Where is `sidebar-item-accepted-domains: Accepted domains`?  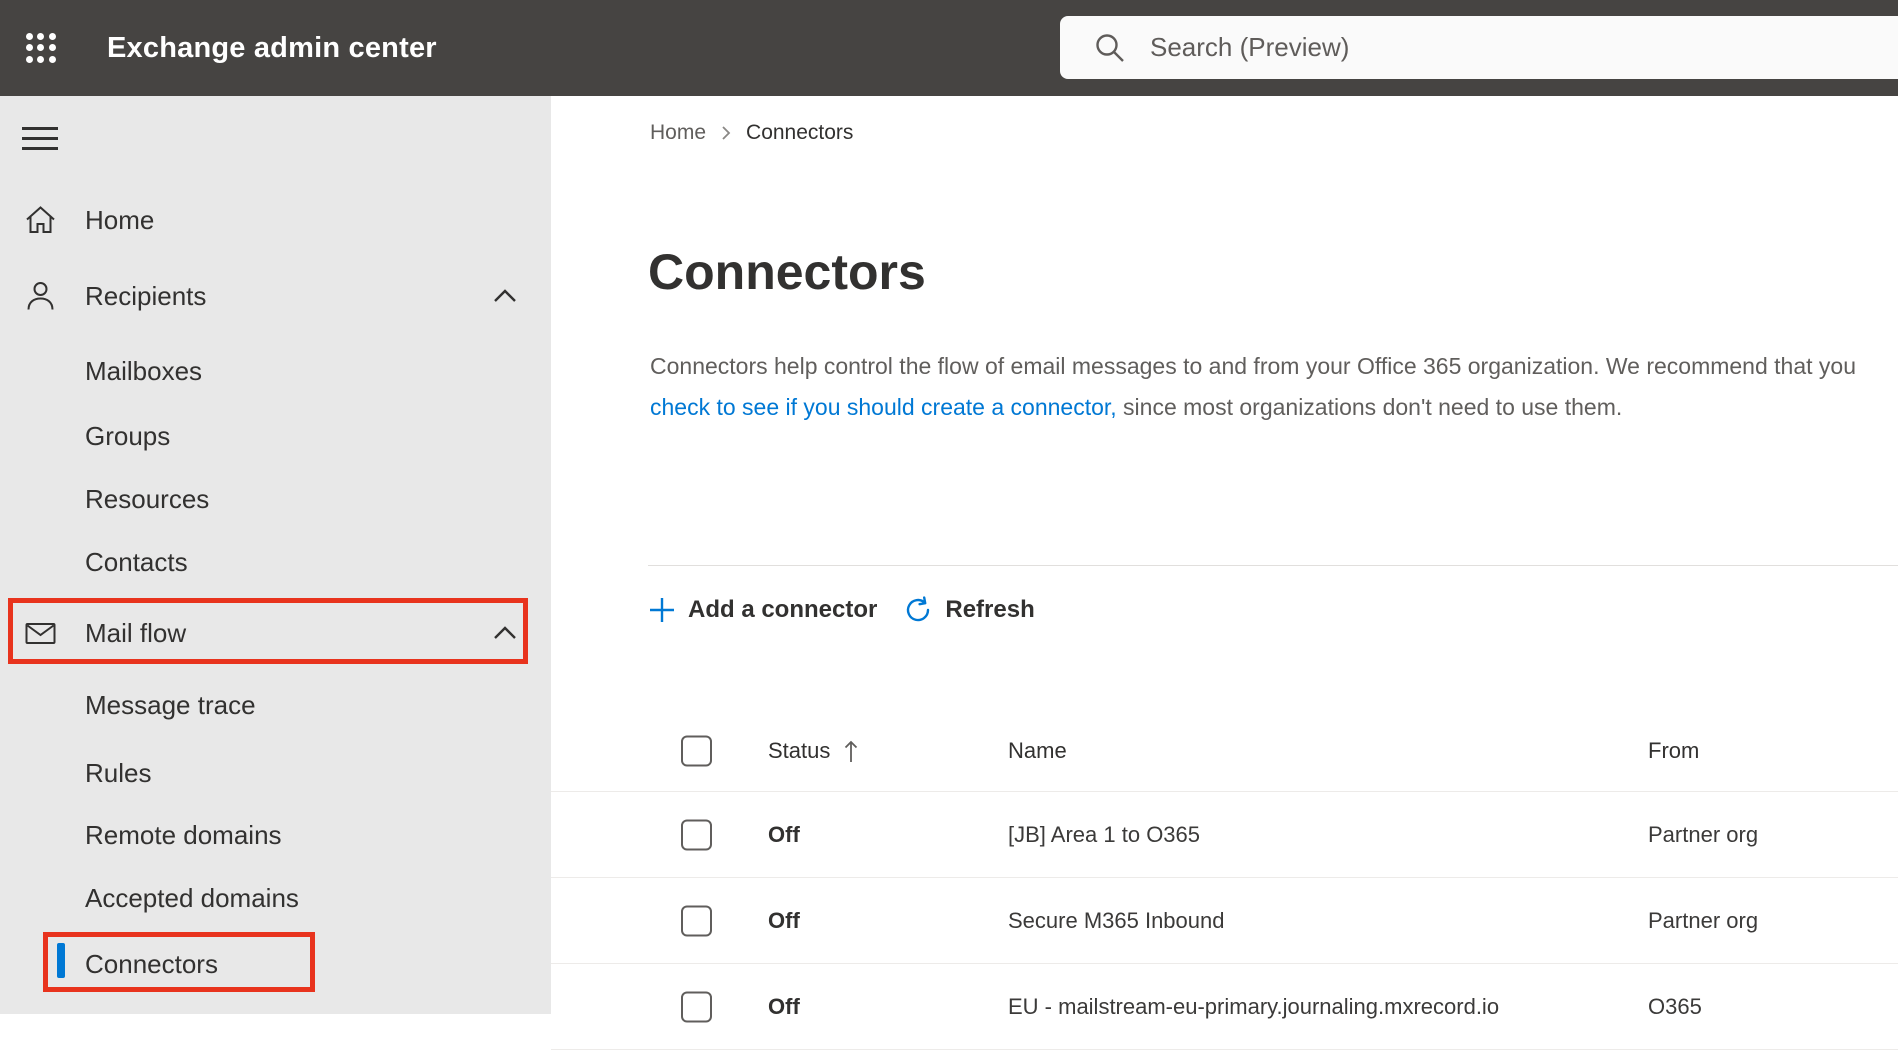 sidebar-item-accepted-domains: Accepted domains is located at coordinates (275, 898).